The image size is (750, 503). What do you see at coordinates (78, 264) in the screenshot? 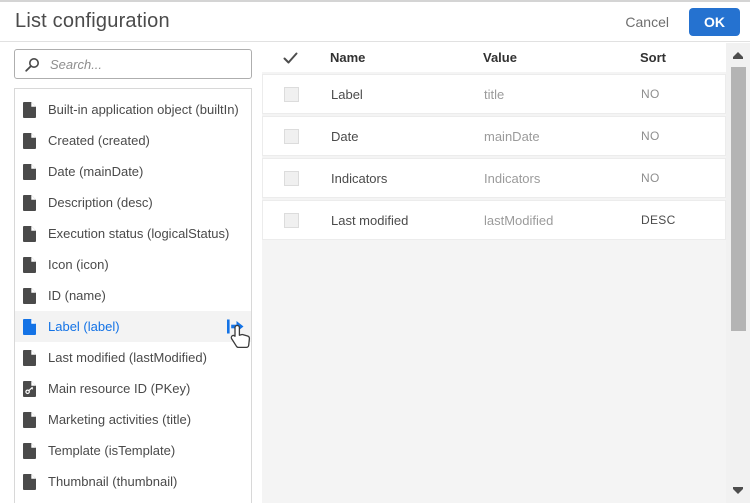
I see `field-label: Icon (icon)` at bounding box center [78, 264].